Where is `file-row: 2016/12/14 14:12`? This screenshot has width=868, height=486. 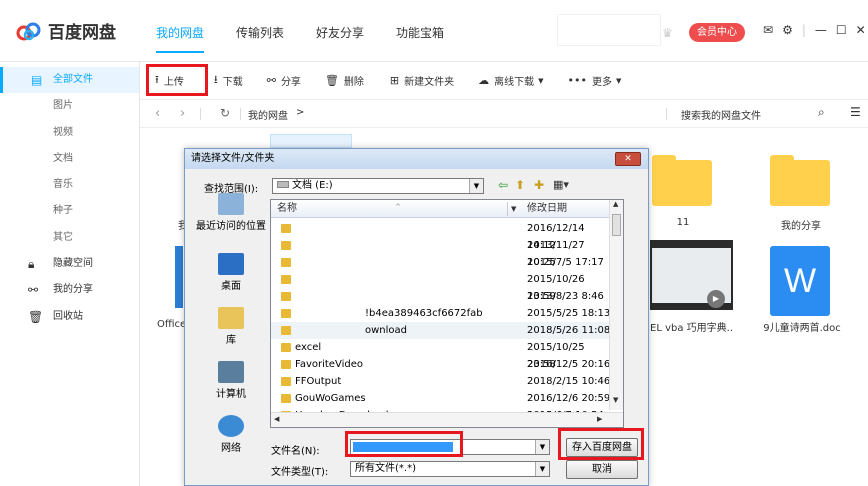
file-row: 2016/12/14 14:12 is located at coordinates (441, 235).